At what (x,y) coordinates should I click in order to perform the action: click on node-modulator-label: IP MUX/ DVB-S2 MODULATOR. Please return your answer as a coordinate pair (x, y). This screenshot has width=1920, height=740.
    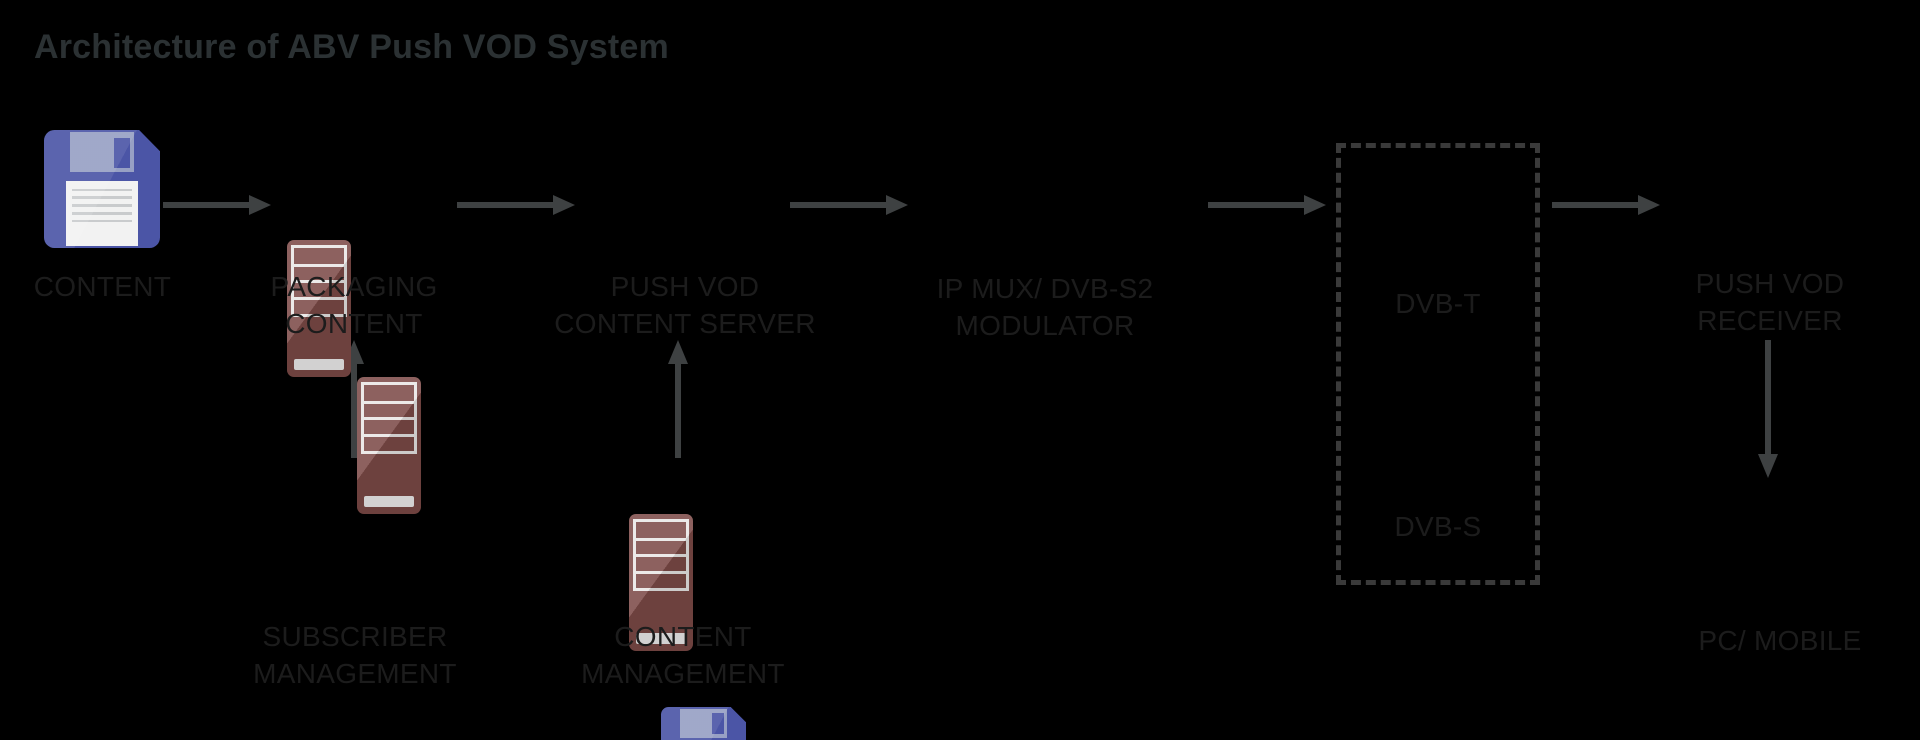
    Looking at the image, I should click on (1045, 307).